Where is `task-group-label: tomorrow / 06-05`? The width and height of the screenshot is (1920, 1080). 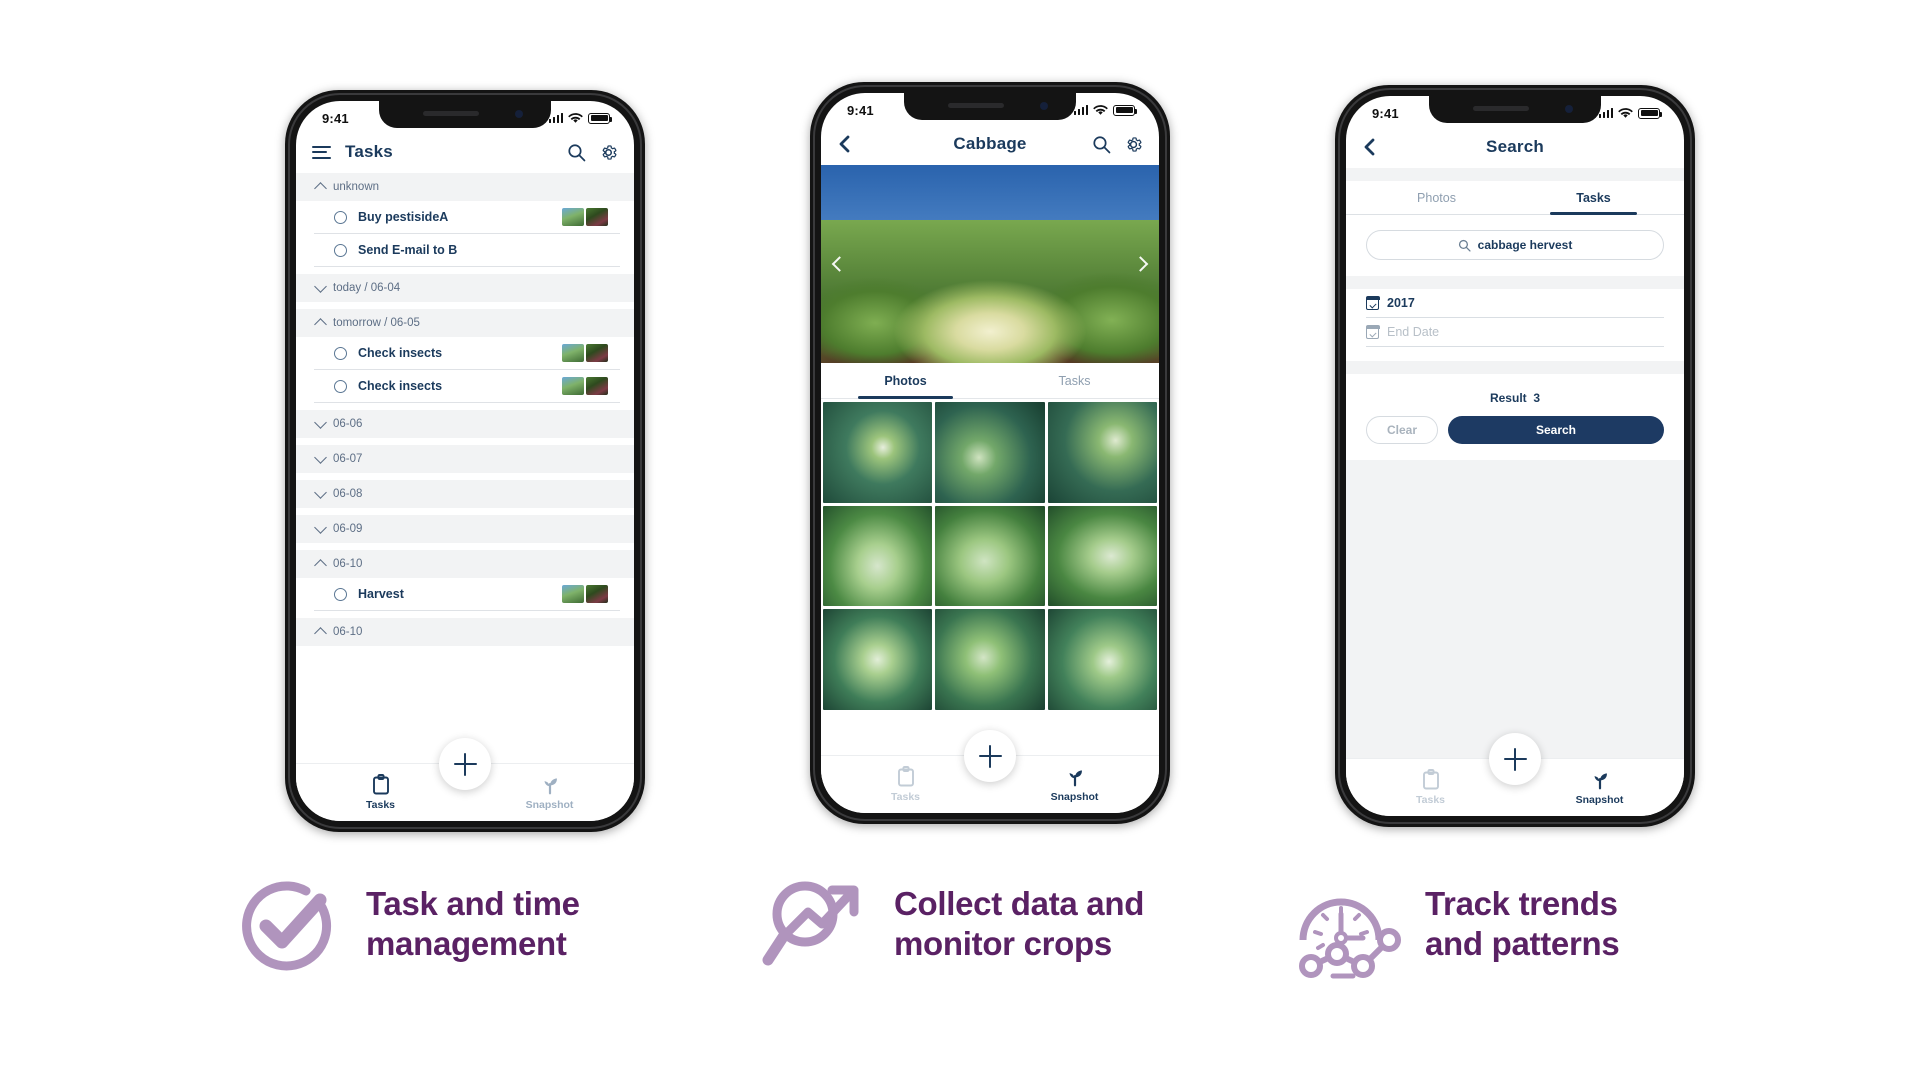
task-group-label: tomorrow / 06-05 is located at coordinates (376, 323).